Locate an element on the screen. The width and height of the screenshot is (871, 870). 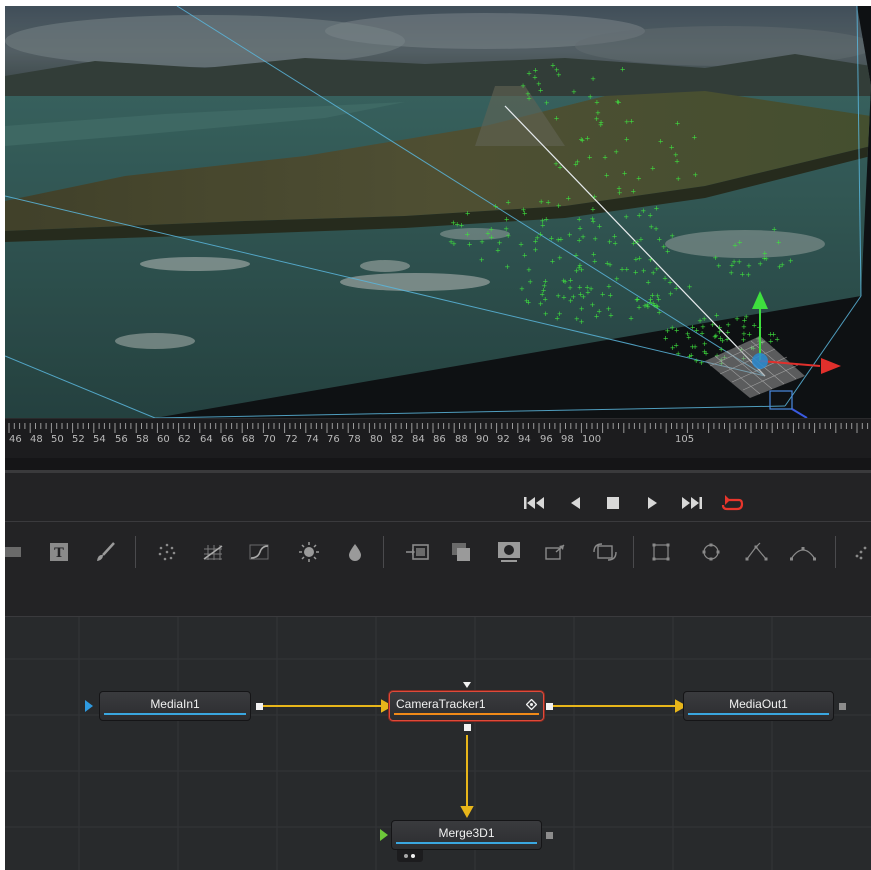
curves-tool is located at coordinates (259, 552).